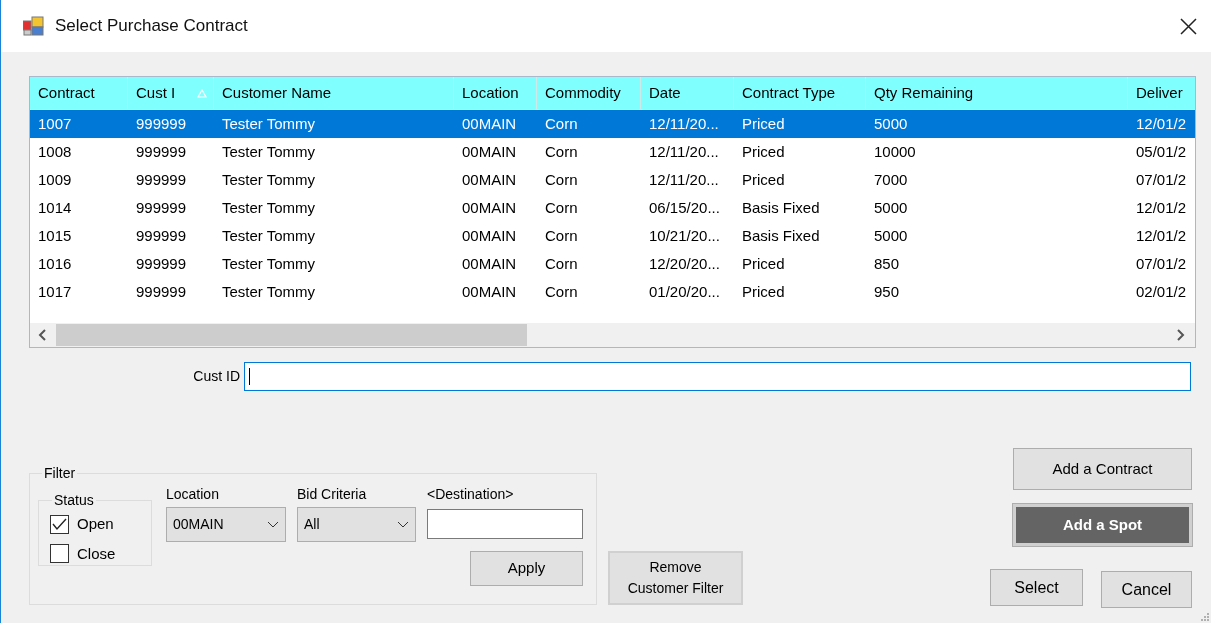 Image resolution: width=1211 pixels, height=623 pixels. Describe the element at coordinates (887, 291) in the screenshot. I see `table-cell-text: 950` at that location.